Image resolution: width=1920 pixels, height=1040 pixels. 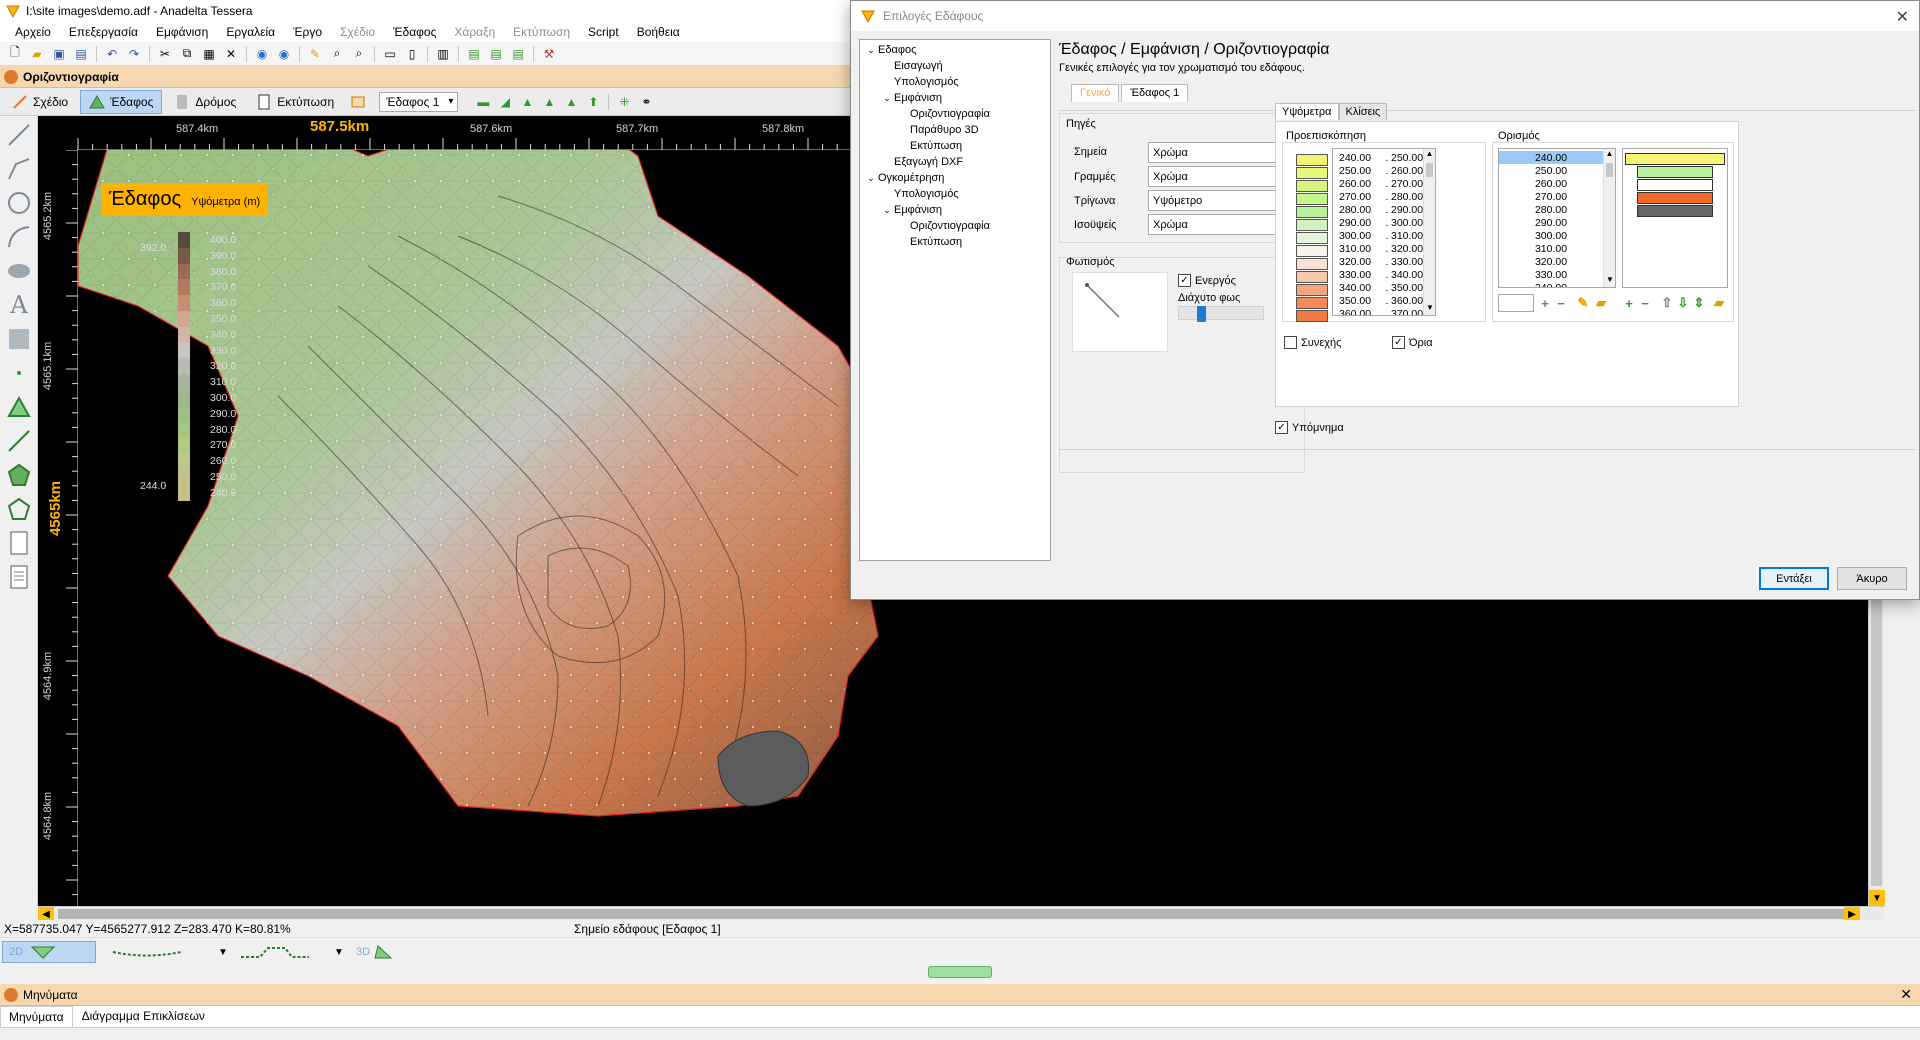 I want to click on terrain-tool-6-icon: ⬆, so click(x=593, y=102).